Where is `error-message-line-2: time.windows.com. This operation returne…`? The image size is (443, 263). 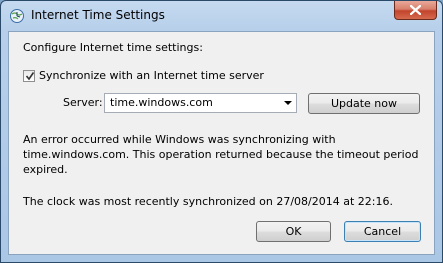
error-message-line-2: time.windows.com. This operation returne… is located at coordinates (221, 154).